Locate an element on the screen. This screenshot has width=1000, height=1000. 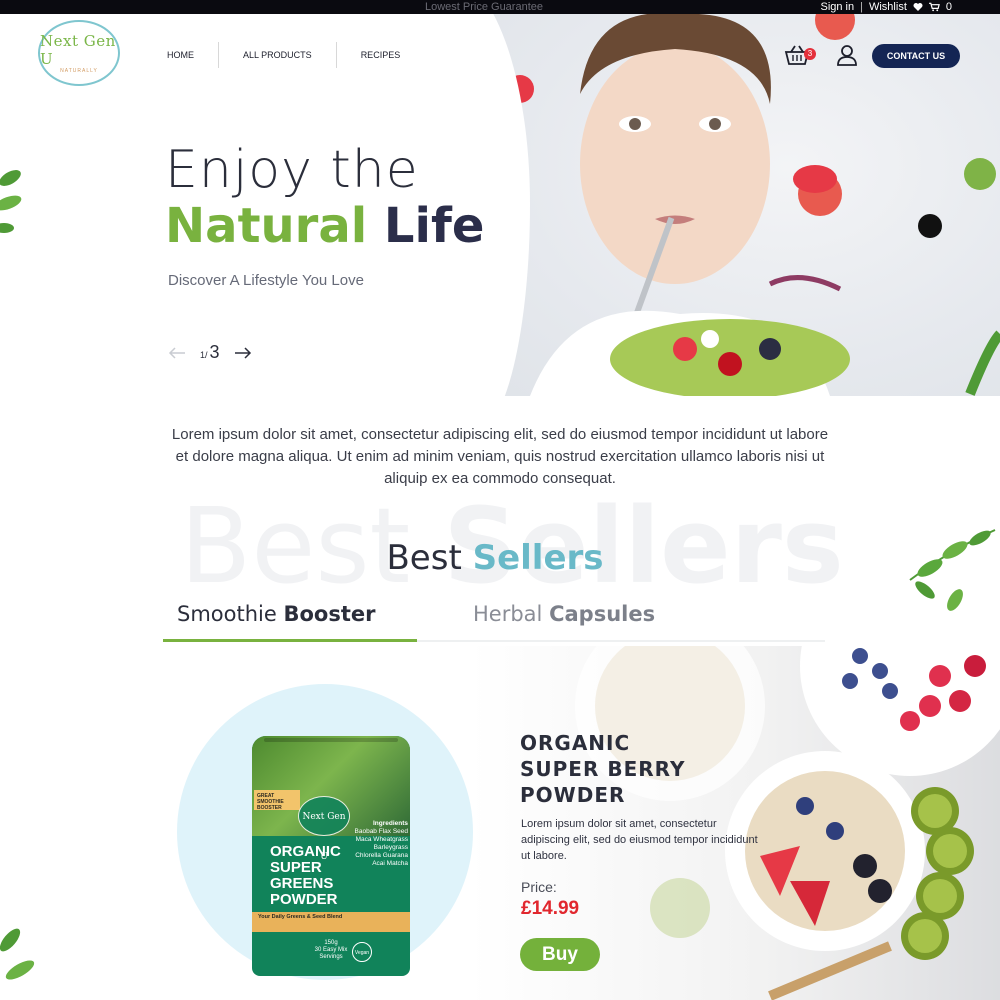
logo-brand-text: Next Gen U is located at coordinates (78, 50).